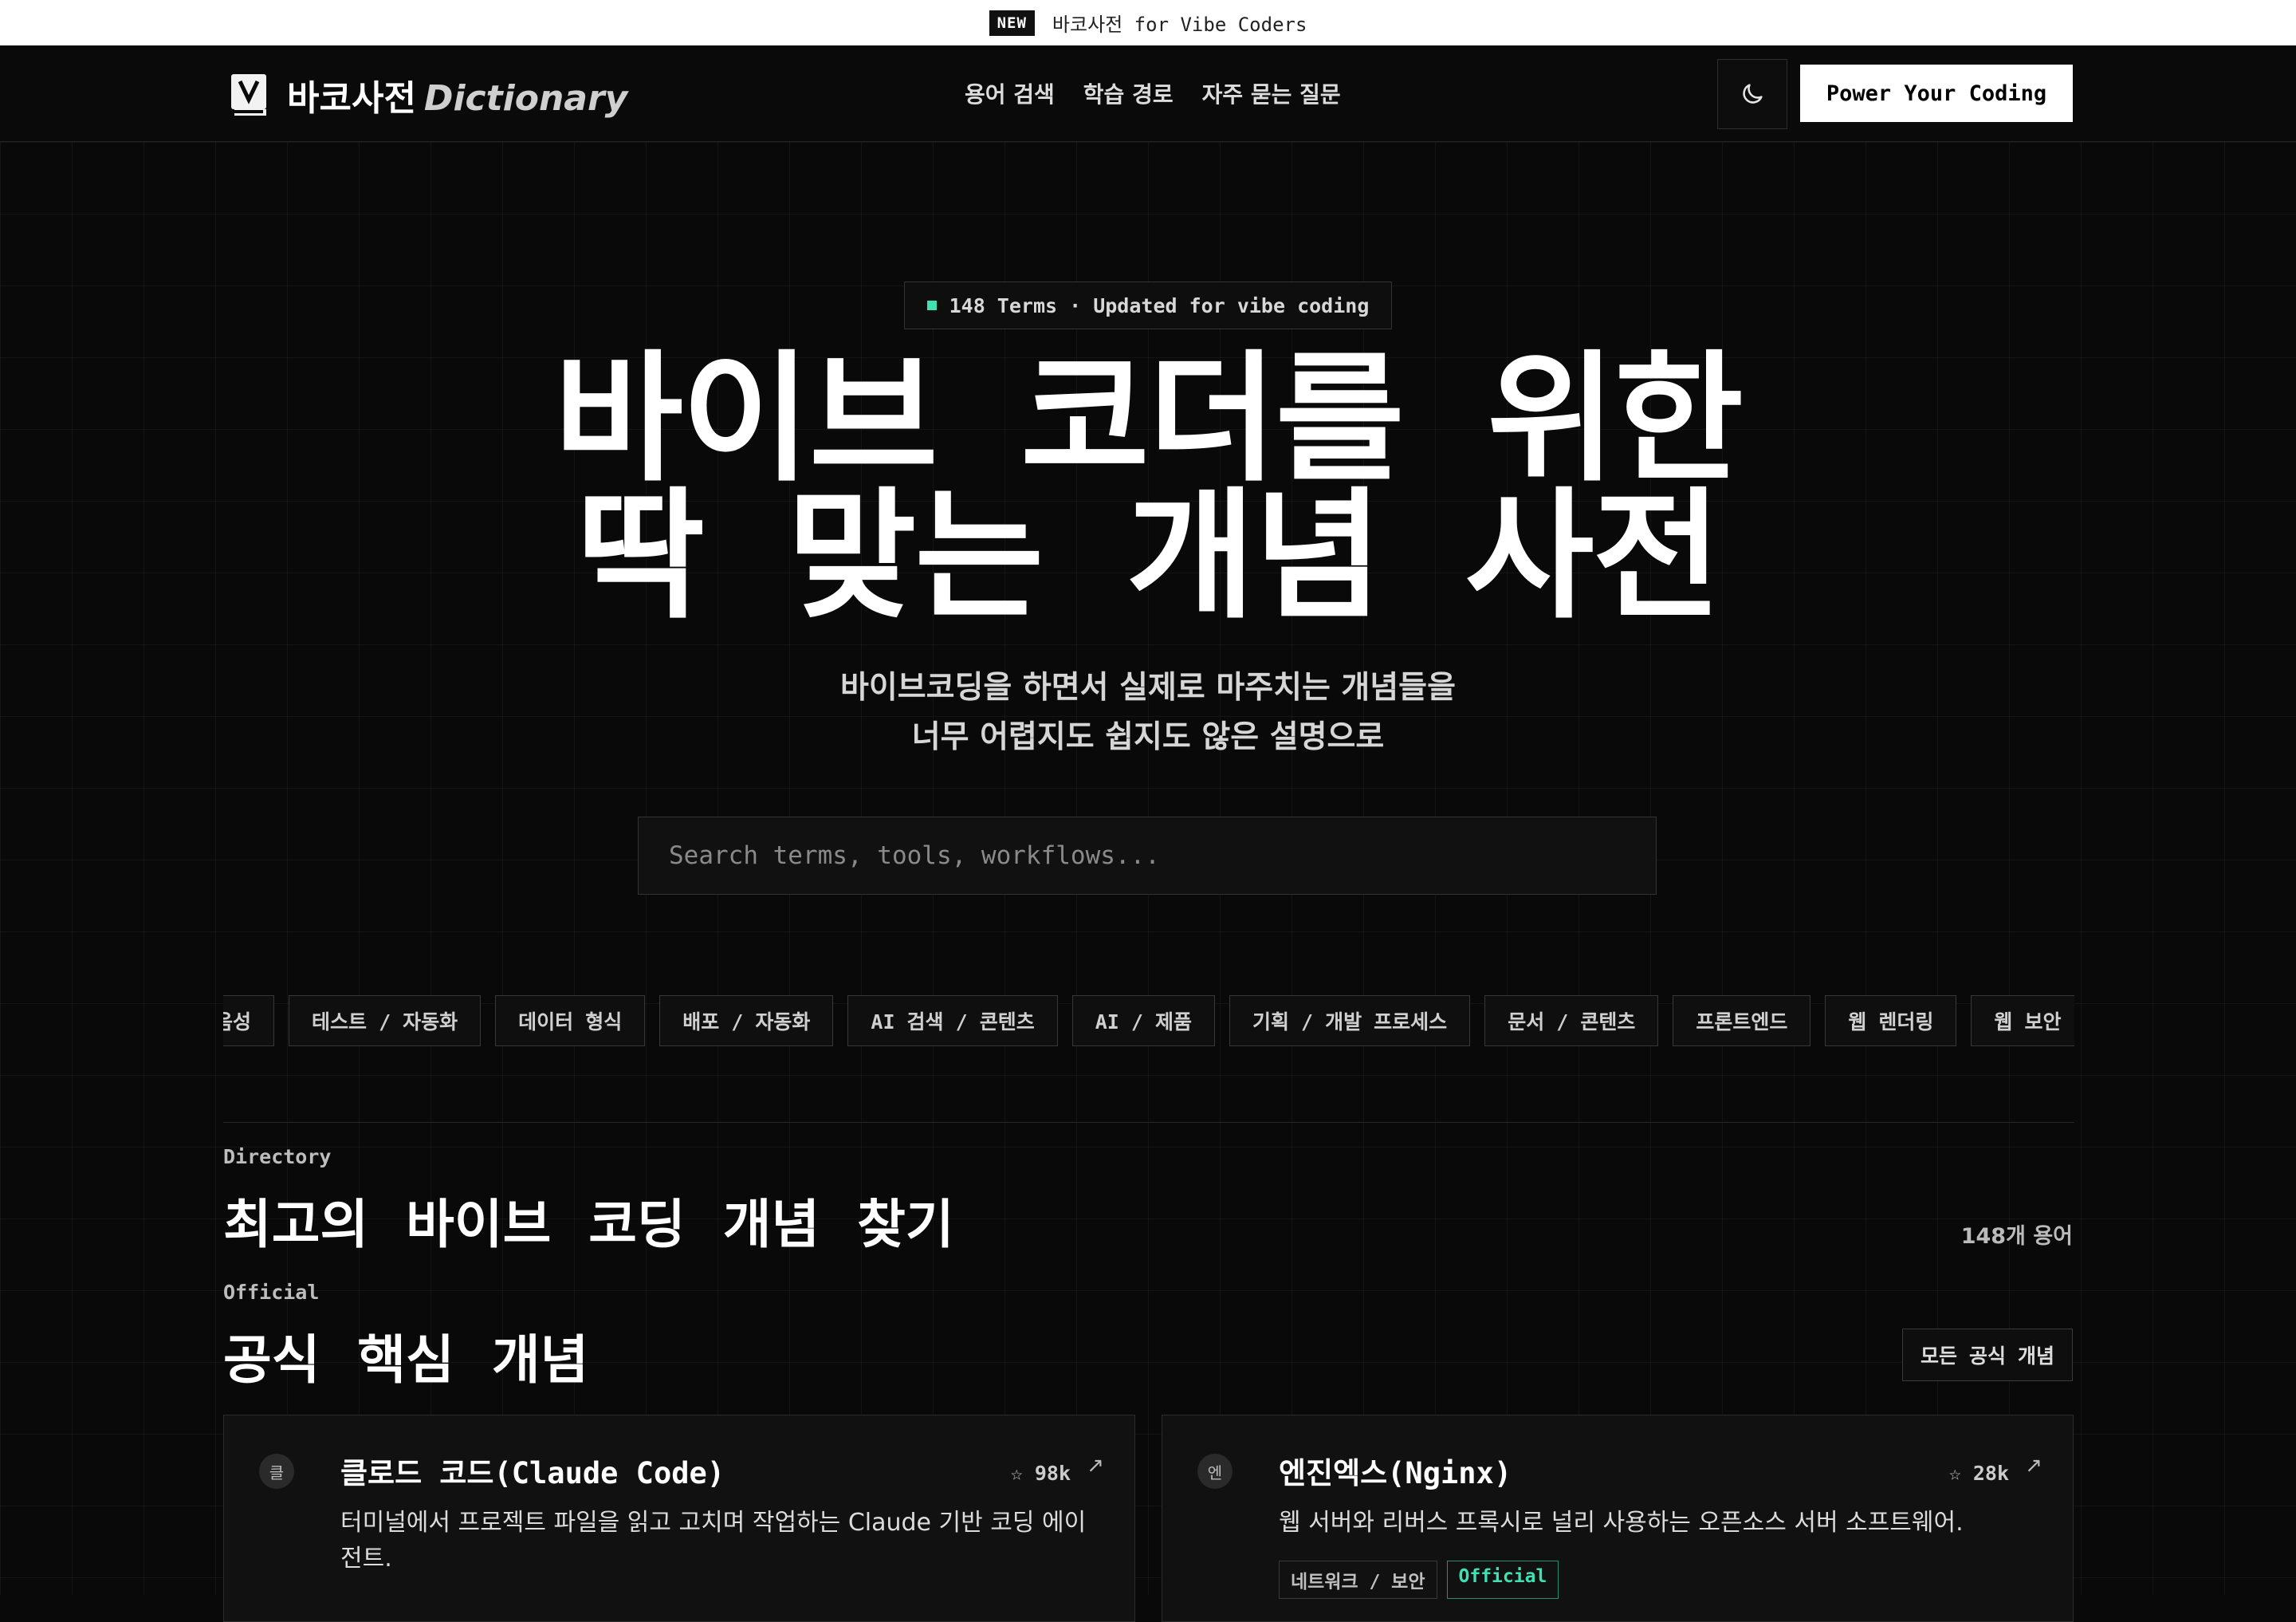 The height and width of the screenshot is (1622, 2296). What do you see at coordinates (1742, 1020) in the screenshot?
I see `tag-frontend: 프론트엔드` at bounding box center [1742, 1020].